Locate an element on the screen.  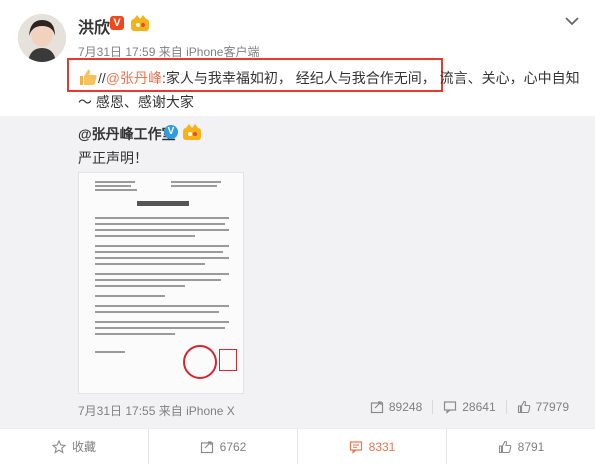
like-count: 77979 is located at coordinates (552, 407).